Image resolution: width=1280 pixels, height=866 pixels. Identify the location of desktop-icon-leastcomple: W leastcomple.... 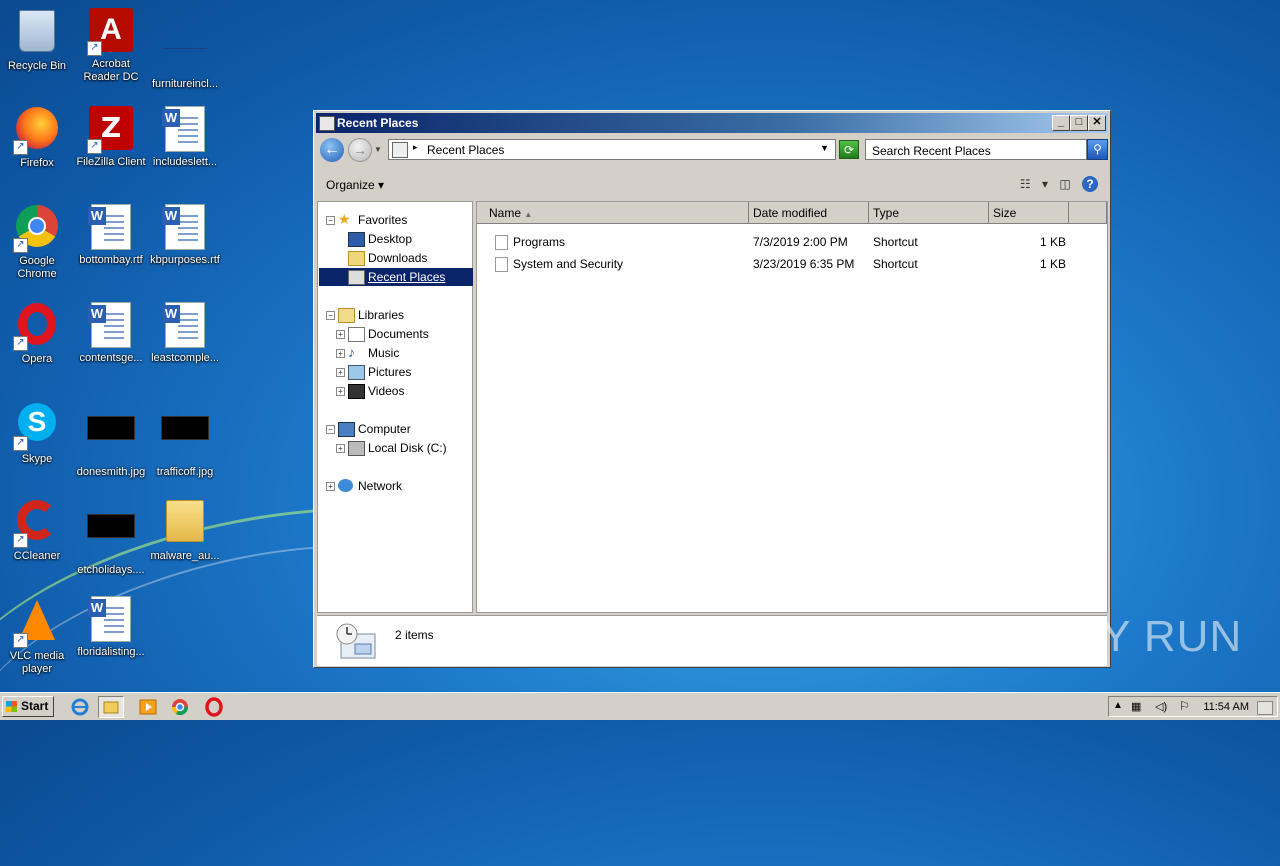
(185, 332).